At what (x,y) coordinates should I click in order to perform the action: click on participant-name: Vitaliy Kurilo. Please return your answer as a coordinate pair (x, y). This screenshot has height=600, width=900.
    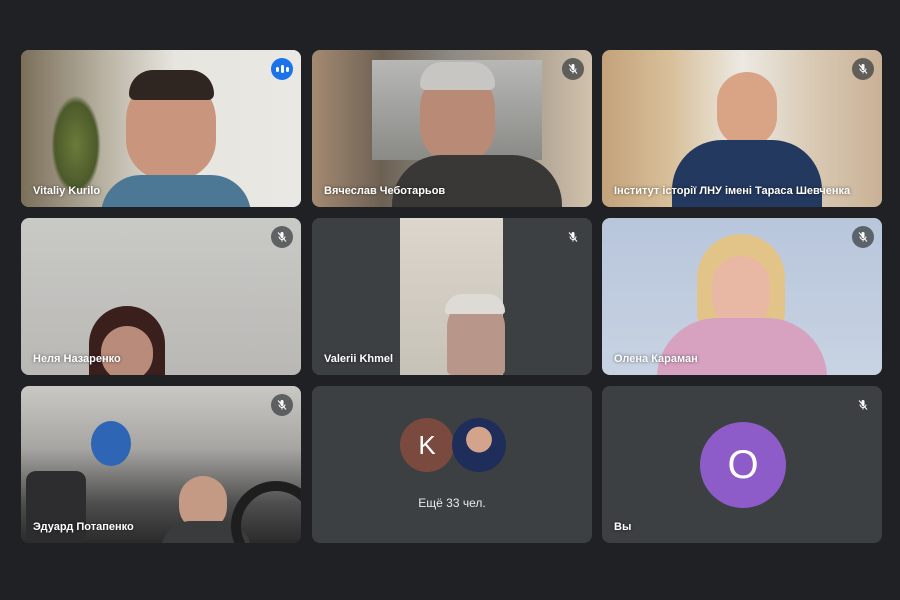
    Looking at the image, I should click on (67, 191).